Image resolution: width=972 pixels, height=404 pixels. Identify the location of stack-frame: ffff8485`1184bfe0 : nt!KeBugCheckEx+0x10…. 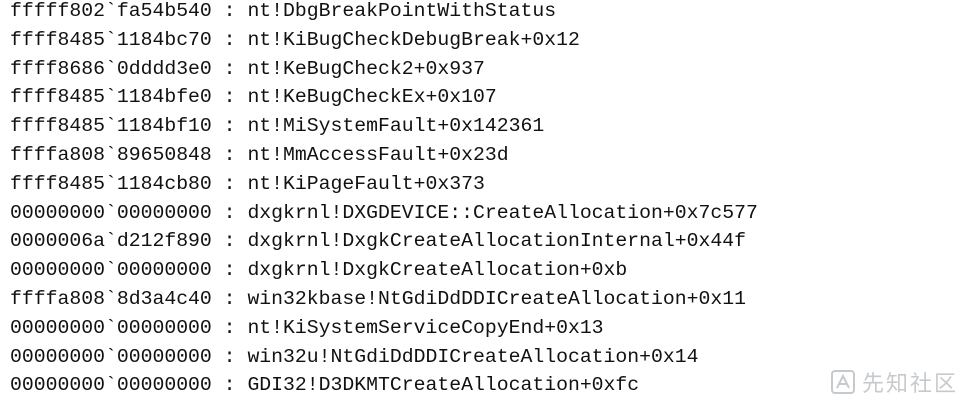
(487, 97).